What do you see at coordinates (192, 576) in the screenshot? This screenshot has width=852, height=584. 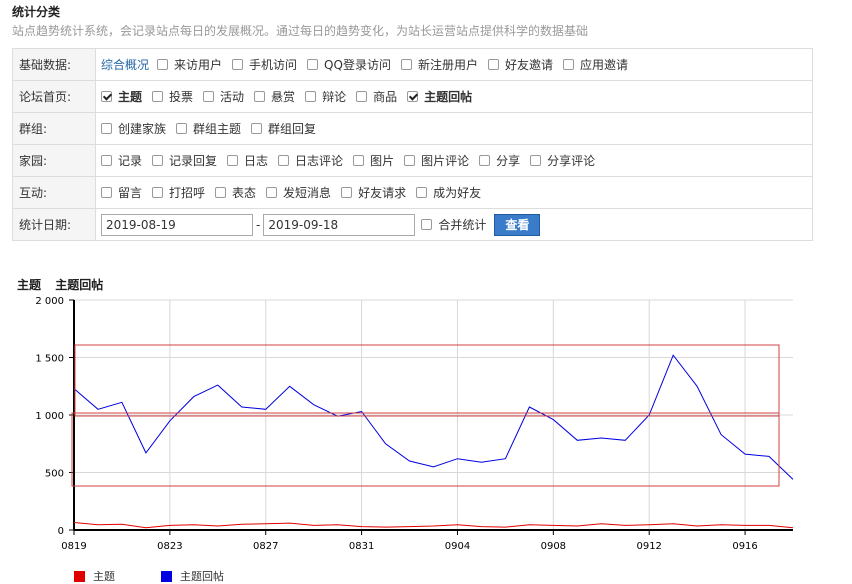 I see `legend-item-reply: 主题回帖` at bounding box center [192, 576].